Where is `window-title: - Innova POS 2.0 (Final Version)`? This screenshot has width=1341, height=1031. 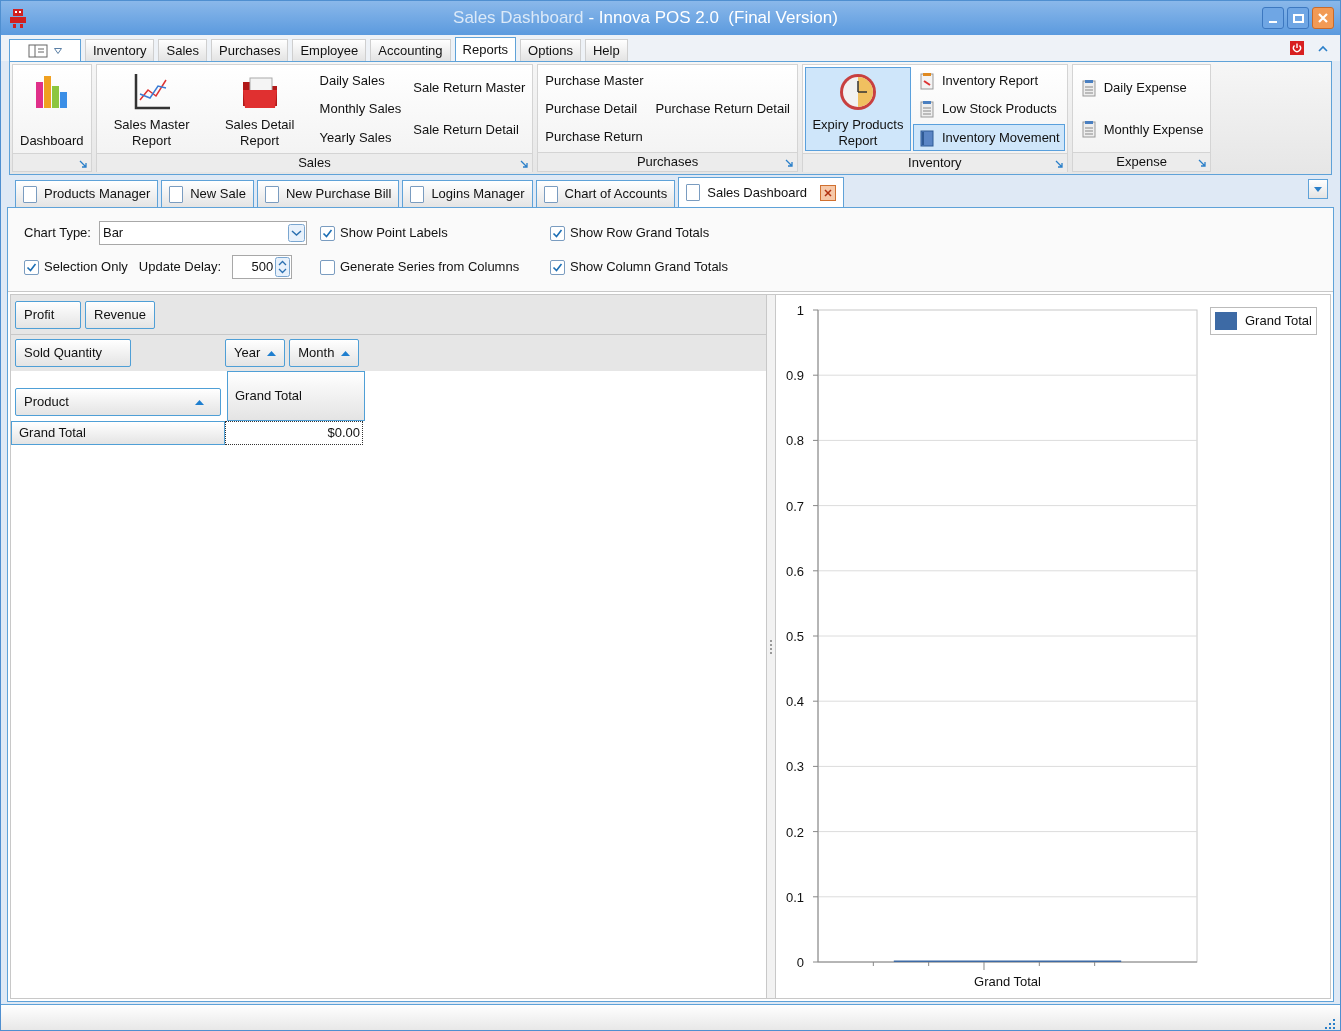
window-title: - Innova POS 2.0 (Final Version) is located at coordinates (713, 18).